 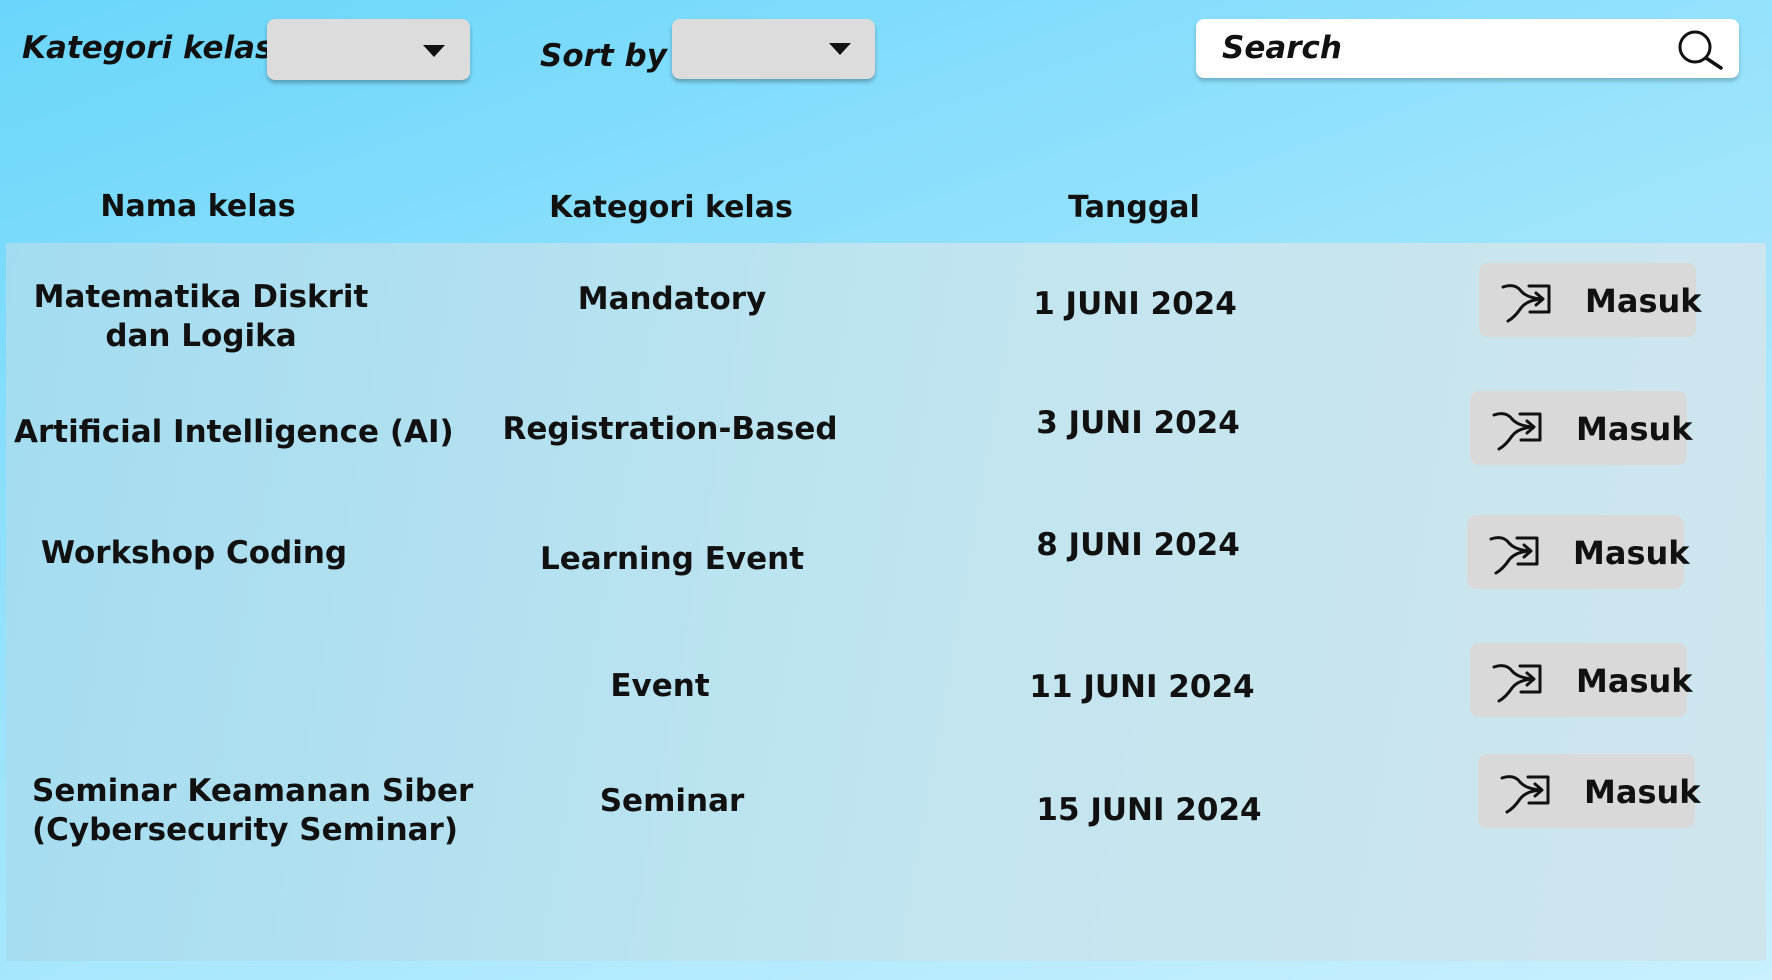 I want to click on class-name-line: Matematika Diskrit, so click(x=201, y=297).